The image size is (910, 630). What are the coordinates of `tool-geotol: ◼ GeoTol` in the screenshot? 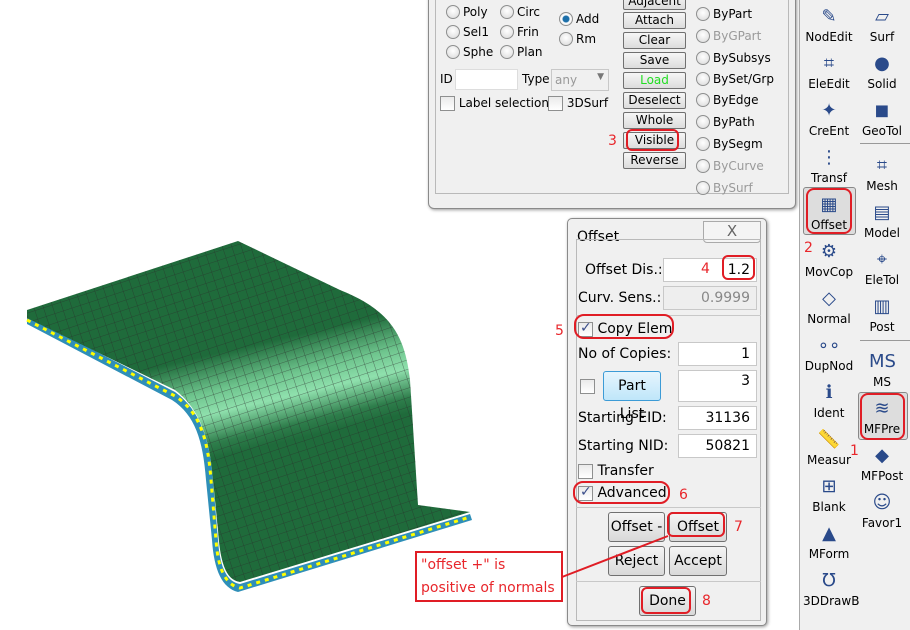 It's located at (882, 118).